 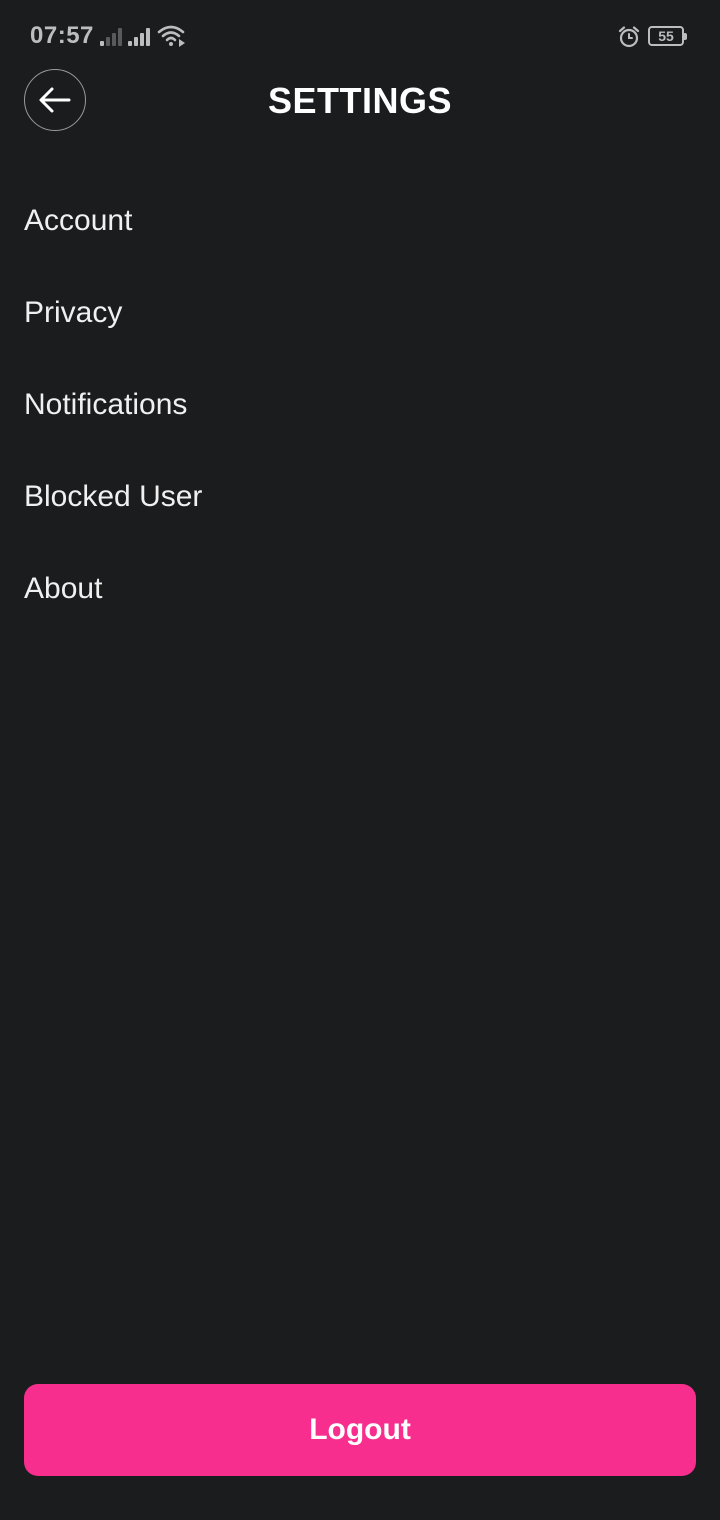 What do you see at coordinates (360, 100) in the screenshot?
I see `page-title: SETTINGS` at bounding box center [360, 100].